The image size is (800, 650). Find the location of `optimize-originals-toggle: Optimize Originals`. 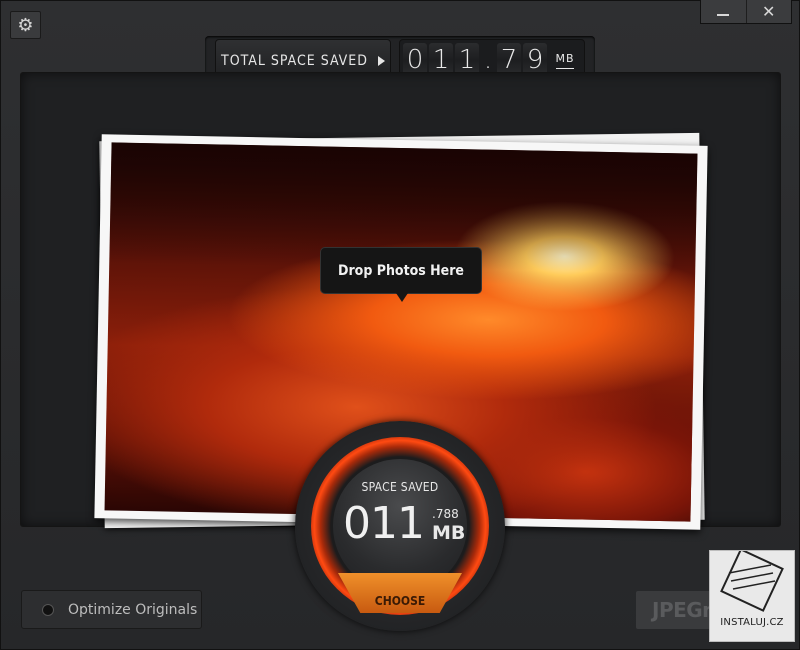

optimize-originals-toggle: Optimize Originals is located at coordinates (111, 609).